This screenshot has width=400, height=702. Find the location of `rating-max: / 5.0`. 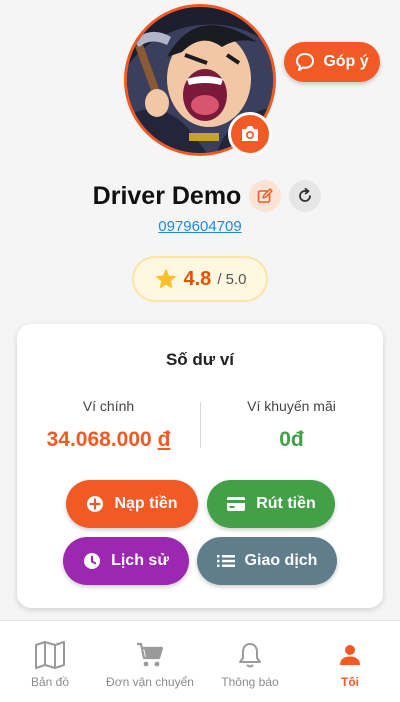

rating-max: / 5.0 is located at coordinates (232, 279).